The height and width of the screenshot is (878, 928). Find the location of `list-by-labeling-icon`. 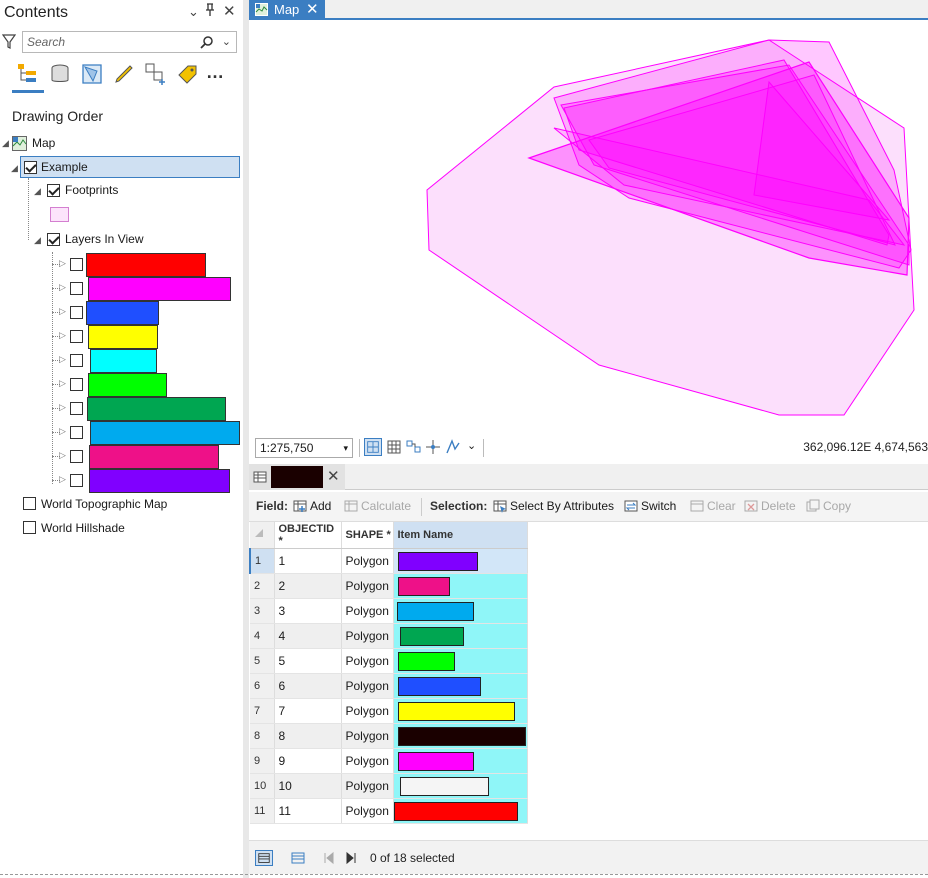

list-by-labeling-icon is located at coordinates (188, 74).